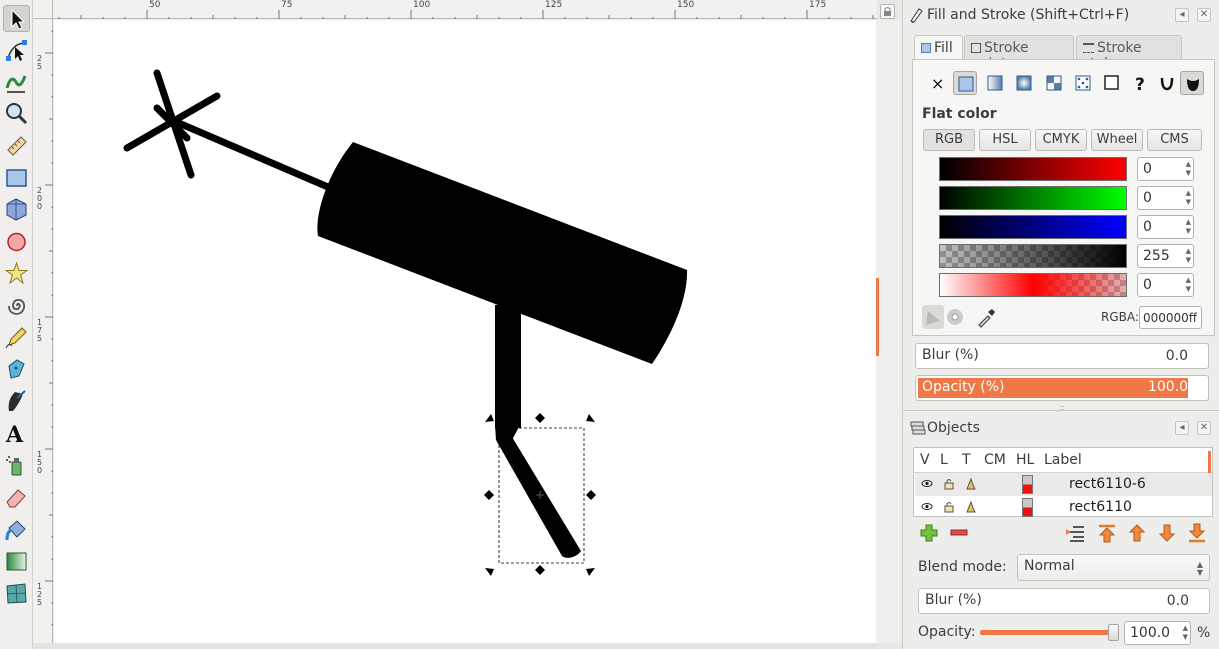 Image resolution: width=1219 pixels, height=649 pixels. Describe the element at coordinates (16, 50) in the screenshot. I see `node-tool-icon` at that location.